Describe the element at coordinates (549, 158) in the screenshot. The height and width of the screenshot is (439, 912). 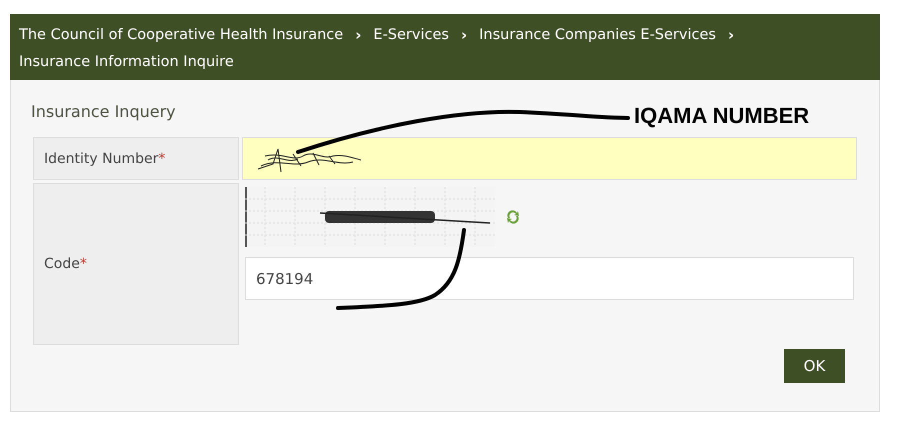
I see `input-field` at that location.